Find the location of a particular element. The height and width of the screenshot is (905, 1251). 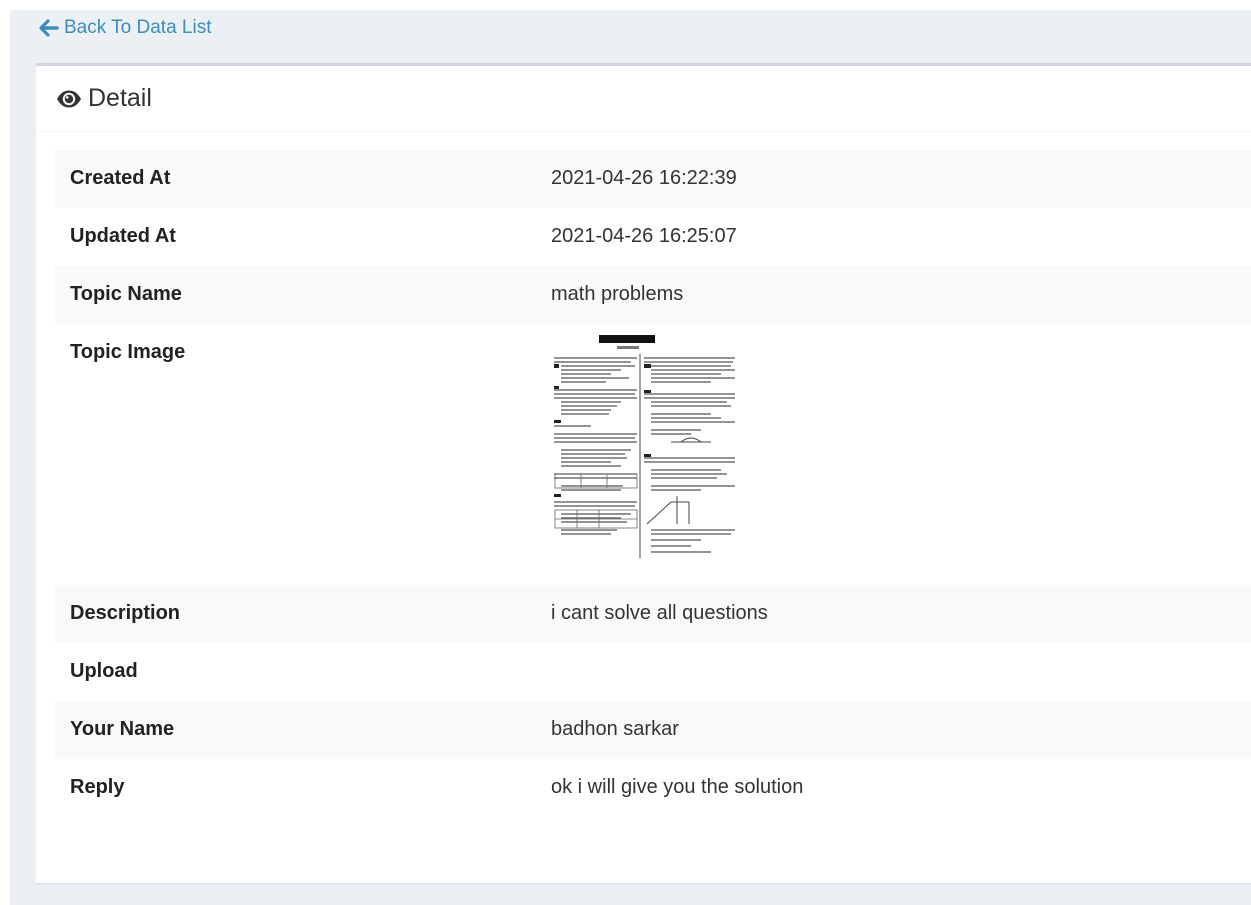

table-row: Description i cant solve all questions is located at coordinates (653, 614).